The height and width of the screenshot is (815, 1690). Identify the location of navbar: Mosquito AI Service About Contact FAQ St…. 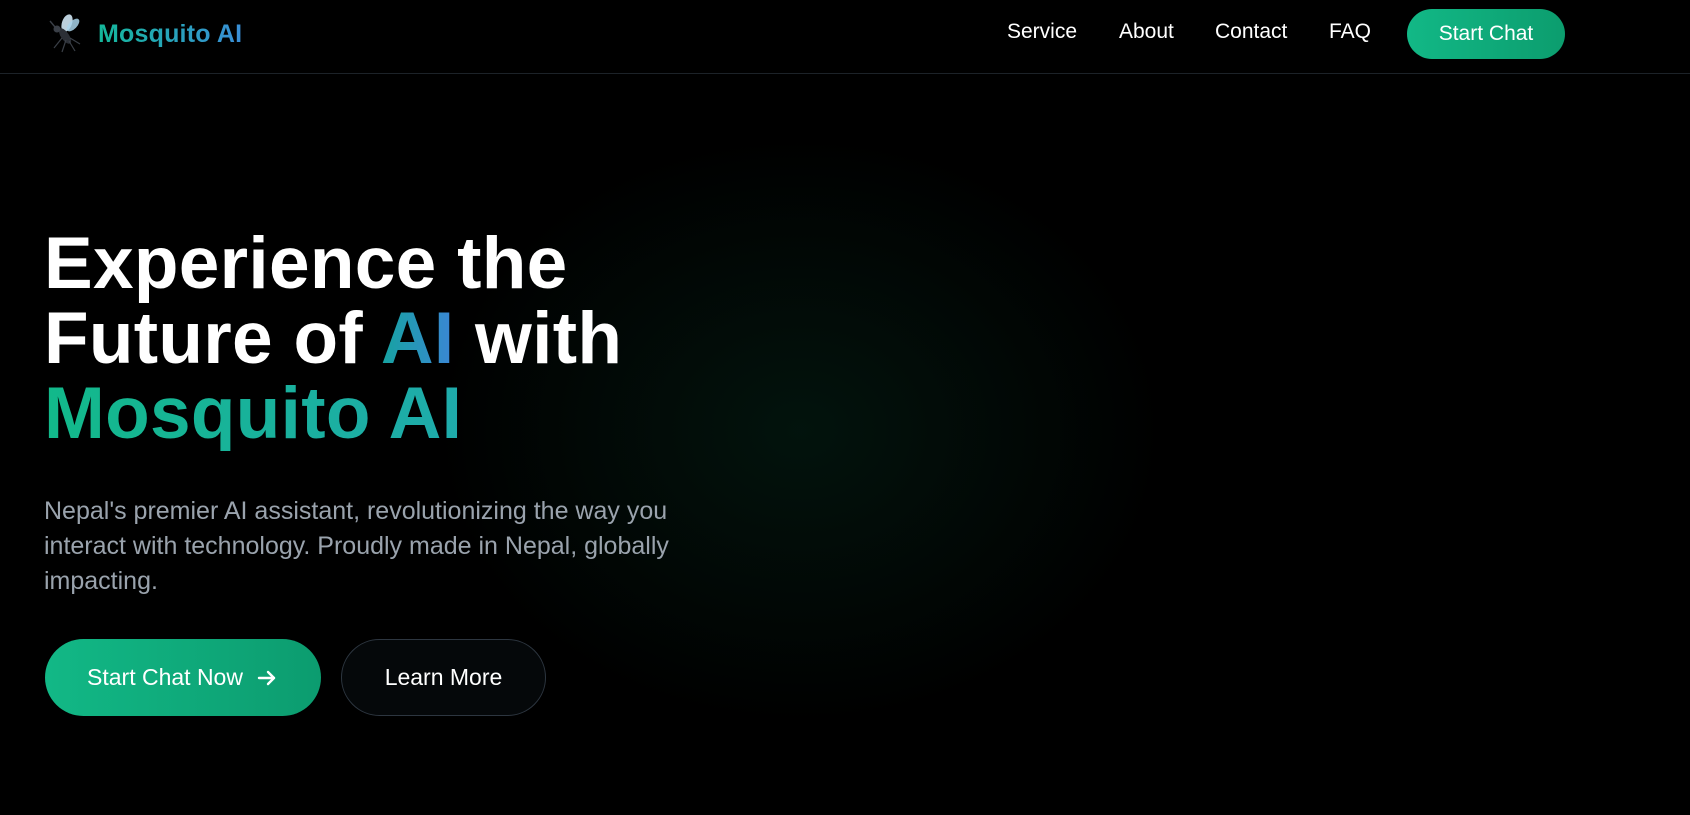
(845, 37).